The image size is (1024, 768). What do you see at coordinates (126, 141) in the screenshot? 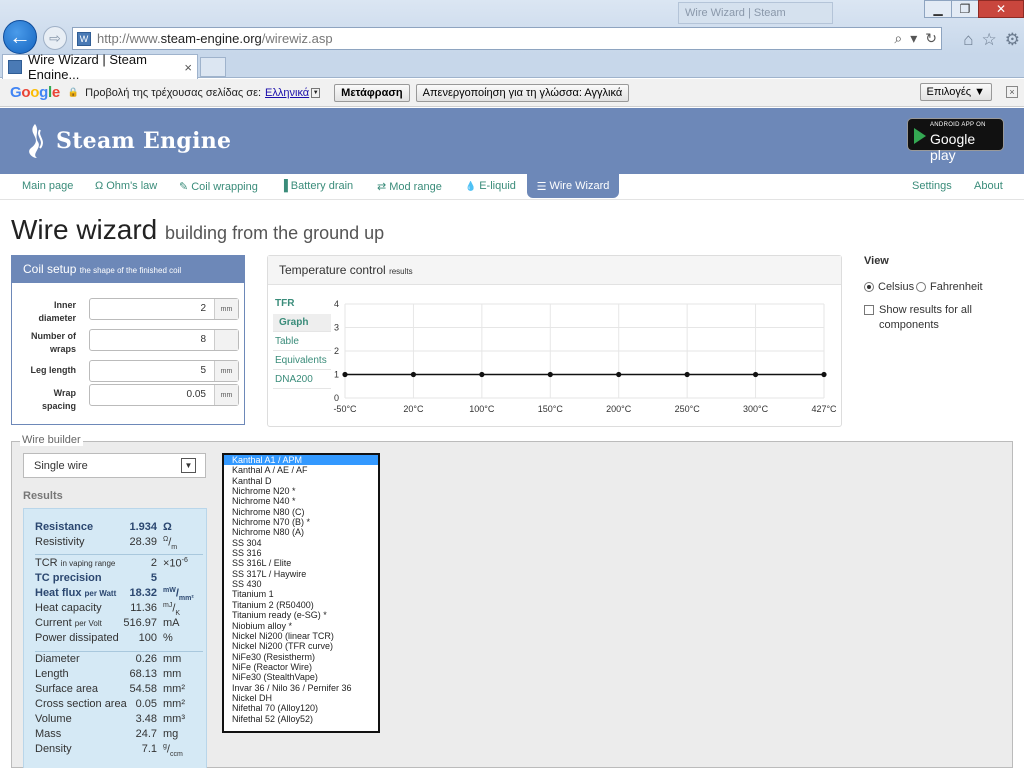
I see `site-logo: Steam Engine` at bounding box center [126, 141].